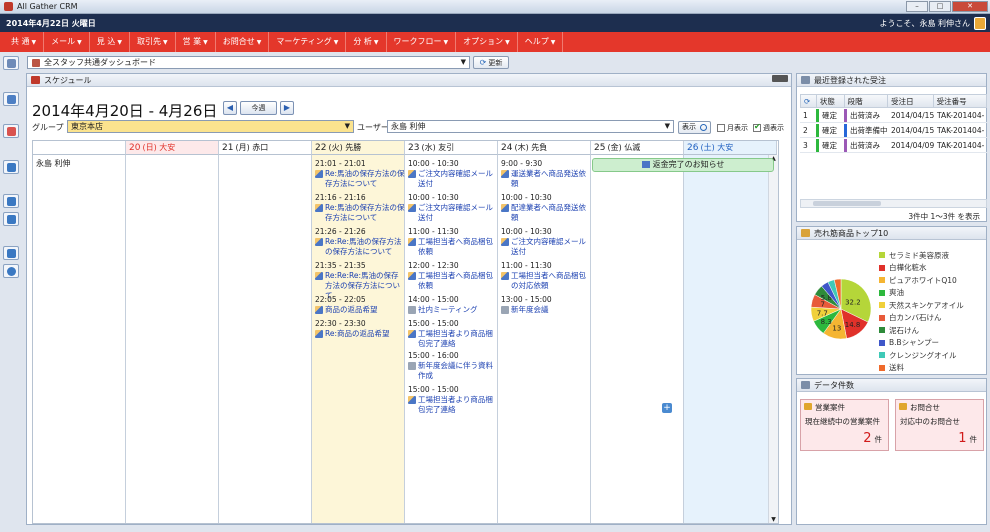 The image size is (990, 532). Describe the element at coordinates (153, 42) in the screenshot. I see `menu-item-3: 取引先 ▼` at that location.